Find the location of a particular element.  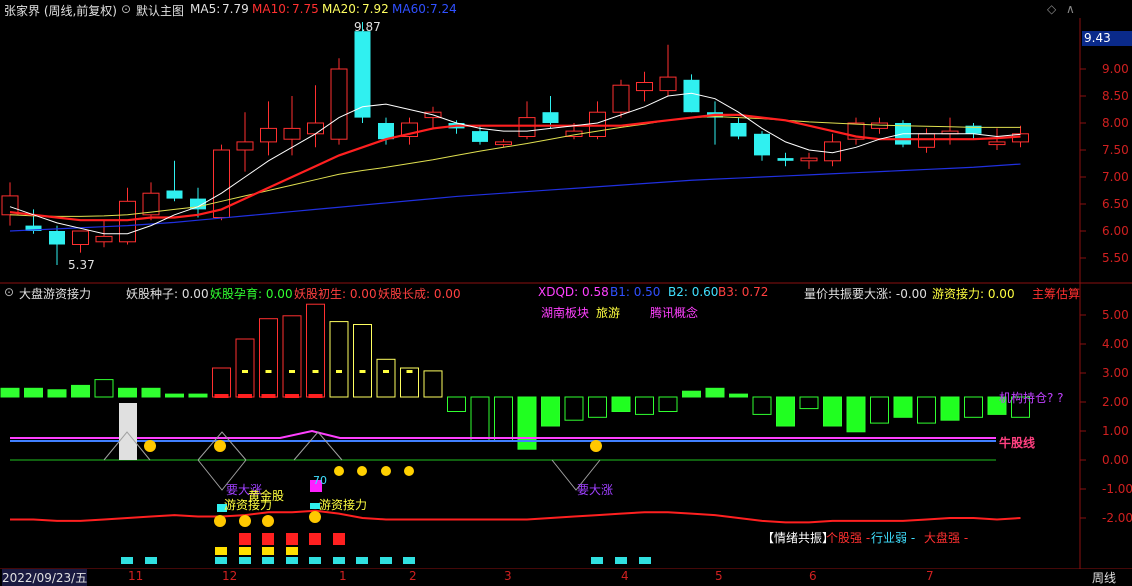

period-label: 周线 is located at coordinates (1104, 577).